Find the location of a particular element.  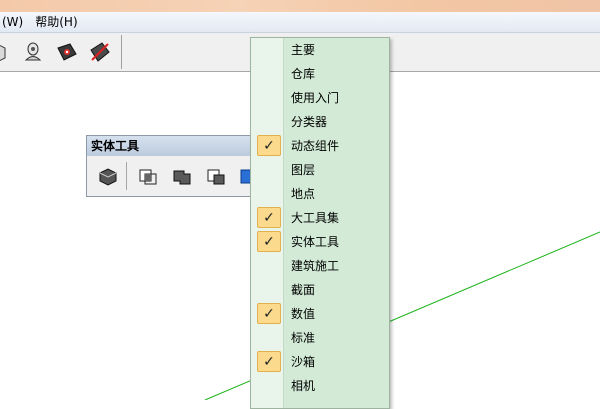

menu-item-label: 实体工具 is located at coordinates (315, 242).